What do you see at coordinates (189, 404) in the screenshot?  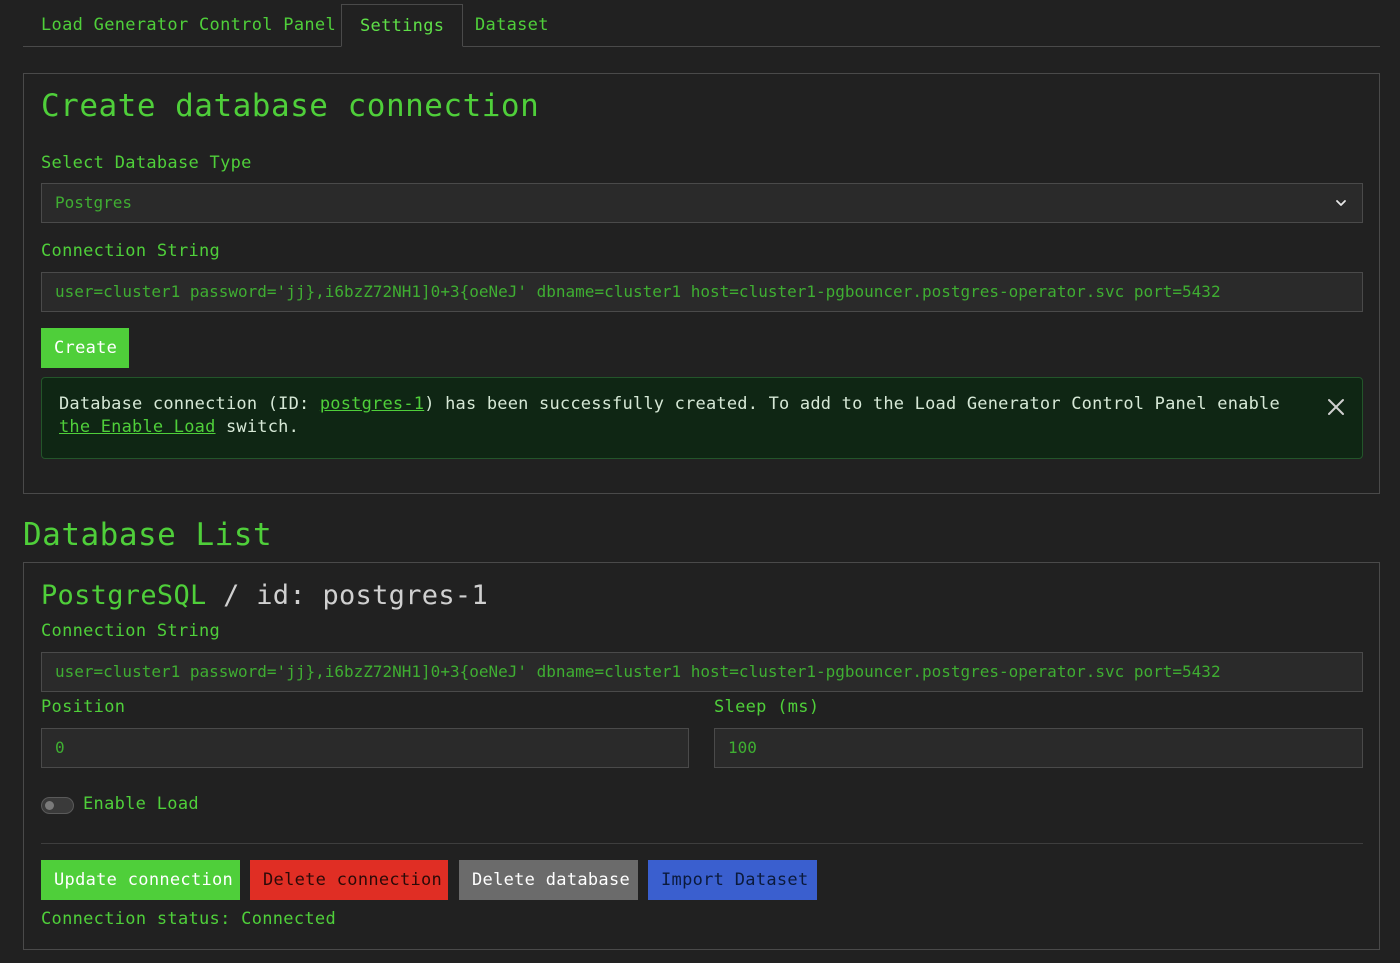 I see `alert-text-prefix: Database connection (ID:` at bounding box center [189, 404].